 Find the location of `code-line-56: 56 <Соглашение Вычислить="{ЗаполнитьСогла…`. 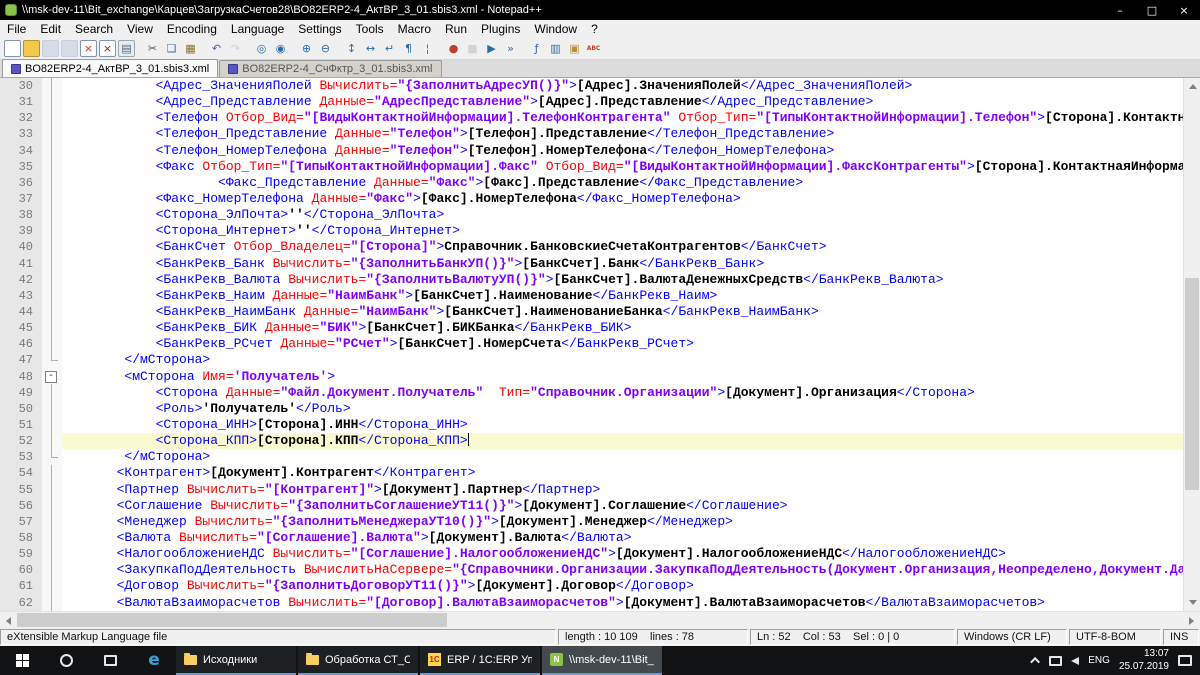

code-line-56: 56 <Соглашение Вычислить="{ЗаполнитьСогла… is located at coordinates (591, 505).